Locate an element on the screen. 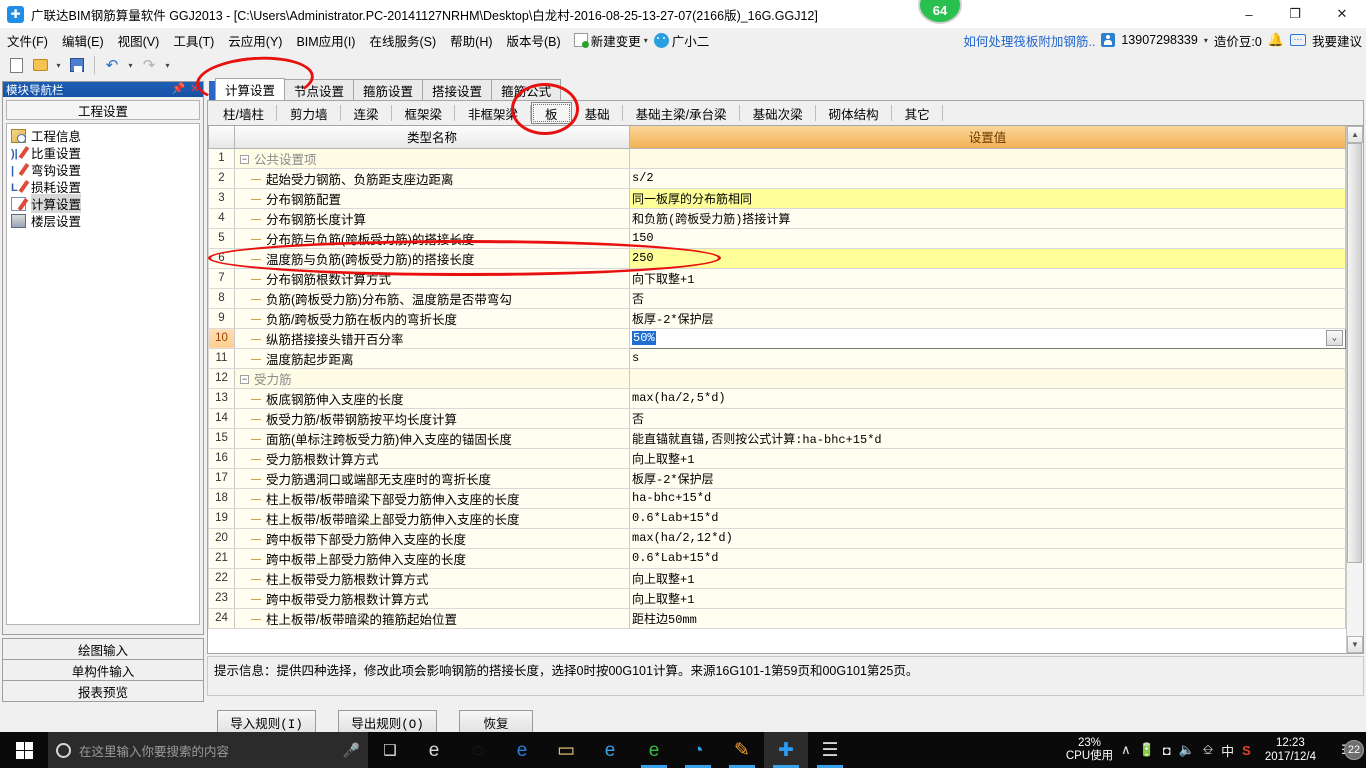 The height and width of the screenshot is (768, 1366). table-row: 2 起始受力钢筋、负筋距支座边距离 s/2 is located at coordinates (777, 178).